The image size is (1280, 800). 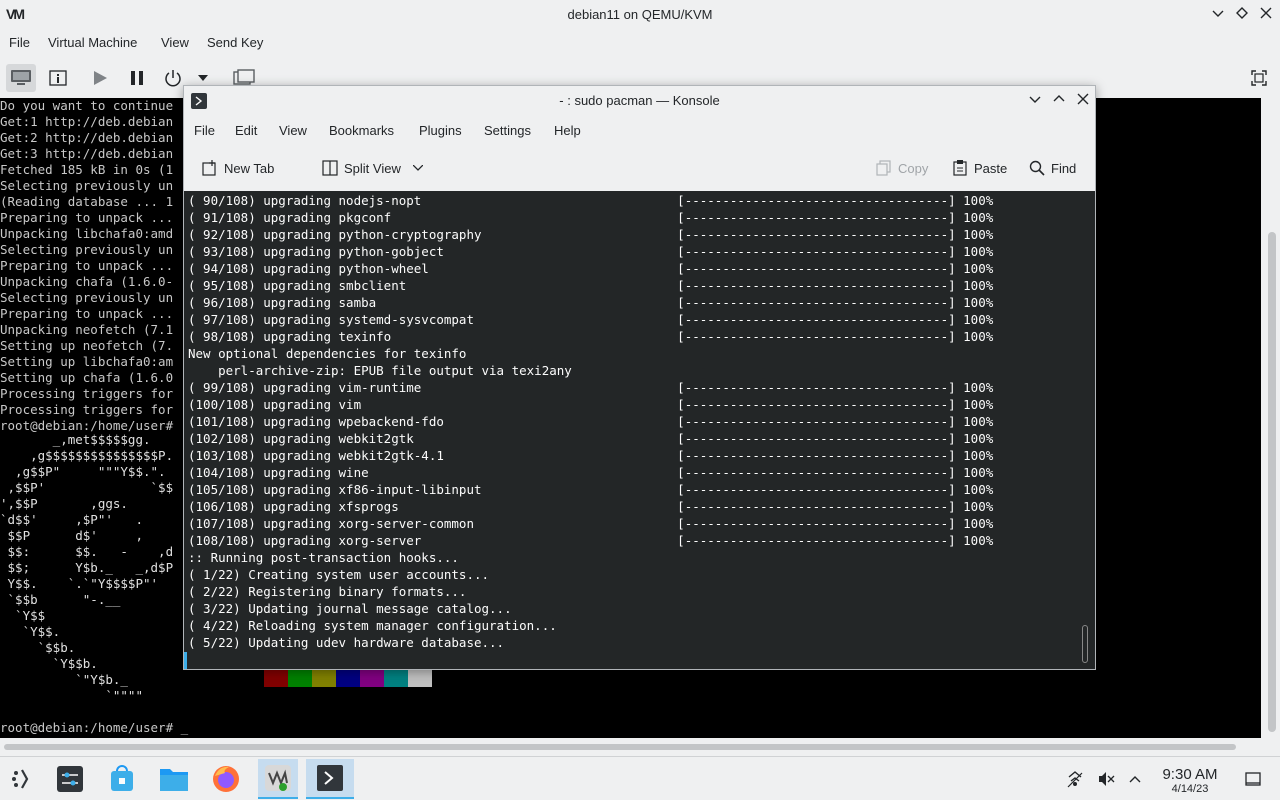 I want to click on konsole-menu-help: Help, so click(x=567, y=130).